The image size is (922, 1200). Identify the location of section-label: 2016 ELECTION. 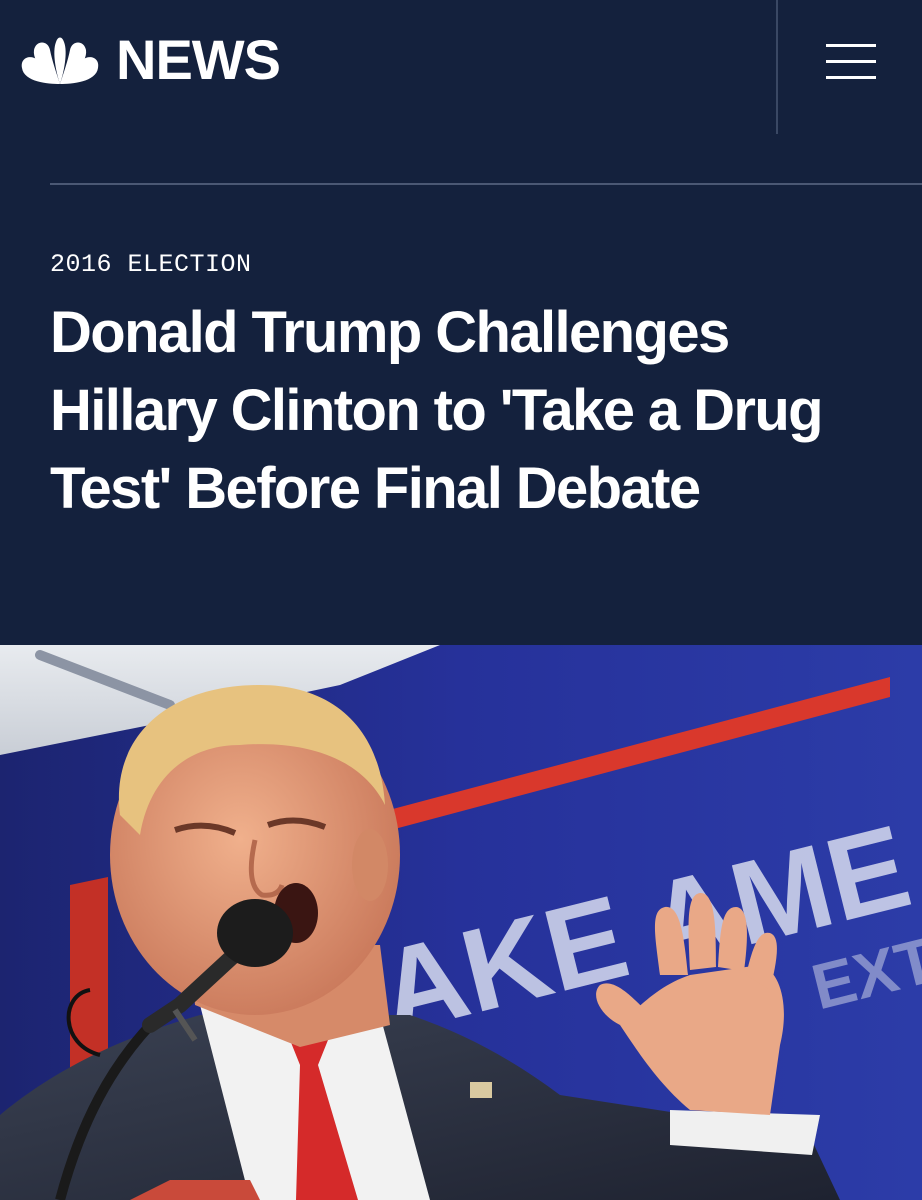
(151, 264).